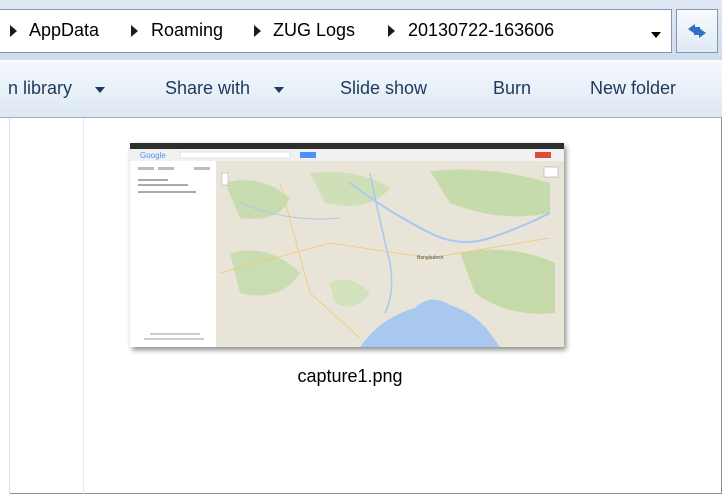  I want to click on svg-text: Google, so click(153, 155).